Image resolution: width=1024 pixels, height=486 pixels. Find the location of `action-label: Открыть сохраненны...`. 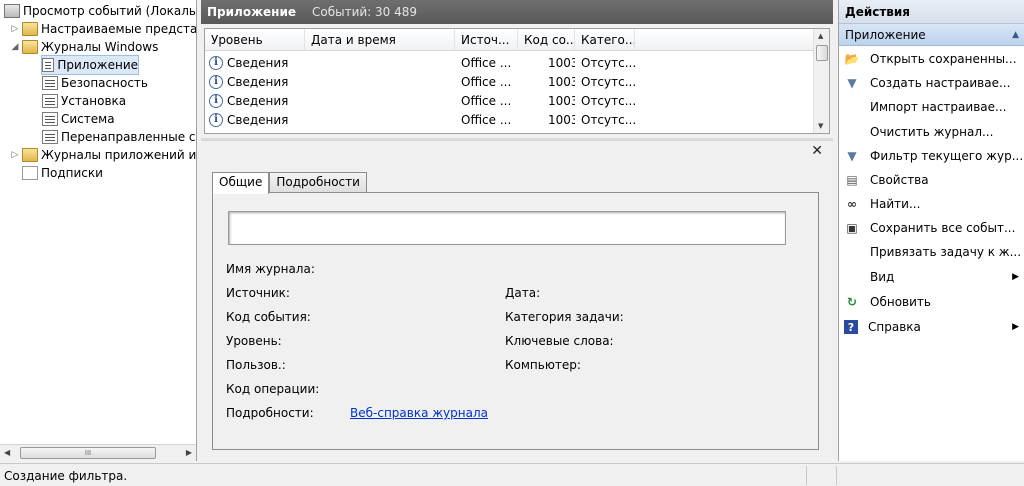

action-label: Открыть сохраненны... is located at coordinates (943, 59).